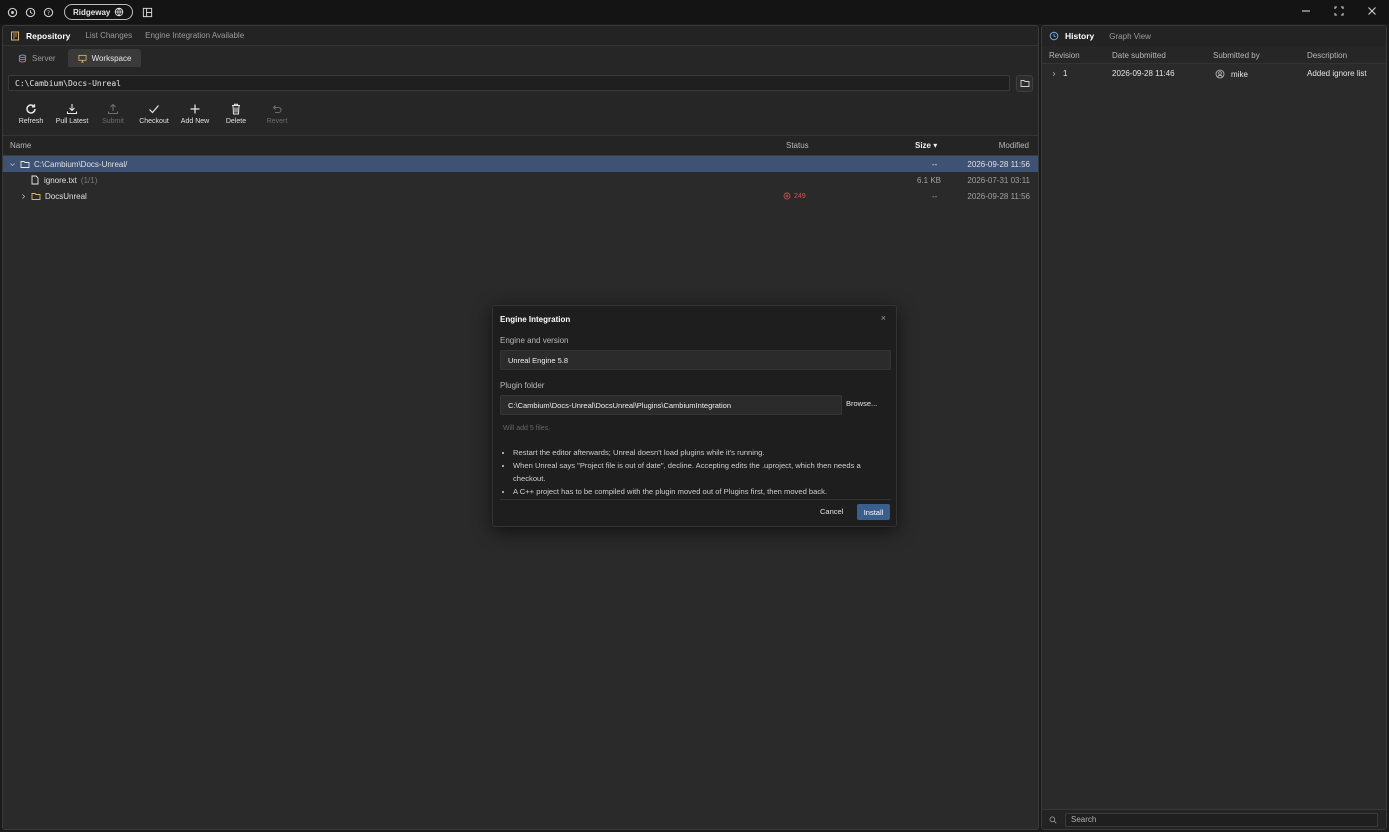  I want to click on history-title: History, so click(1079, 36).